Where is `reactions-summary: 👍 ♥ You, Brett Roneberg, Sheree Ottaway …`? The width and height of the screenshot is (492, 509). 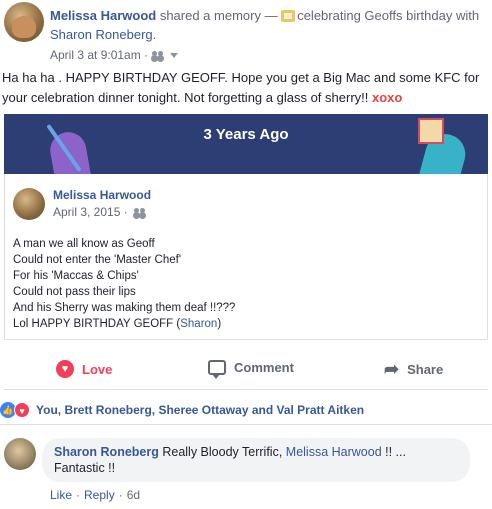 reactions-summary: 👍 ♥ You, Brett Roneberg, Sheree Ottaway … is located at coordinates (246, 410).